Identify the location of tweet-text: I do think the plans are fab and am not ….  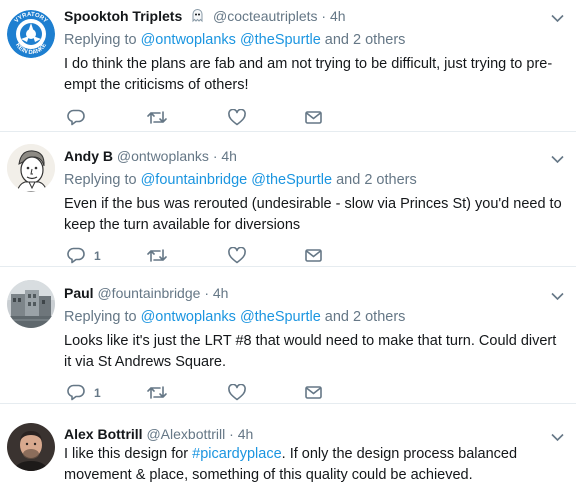
(308, 74).